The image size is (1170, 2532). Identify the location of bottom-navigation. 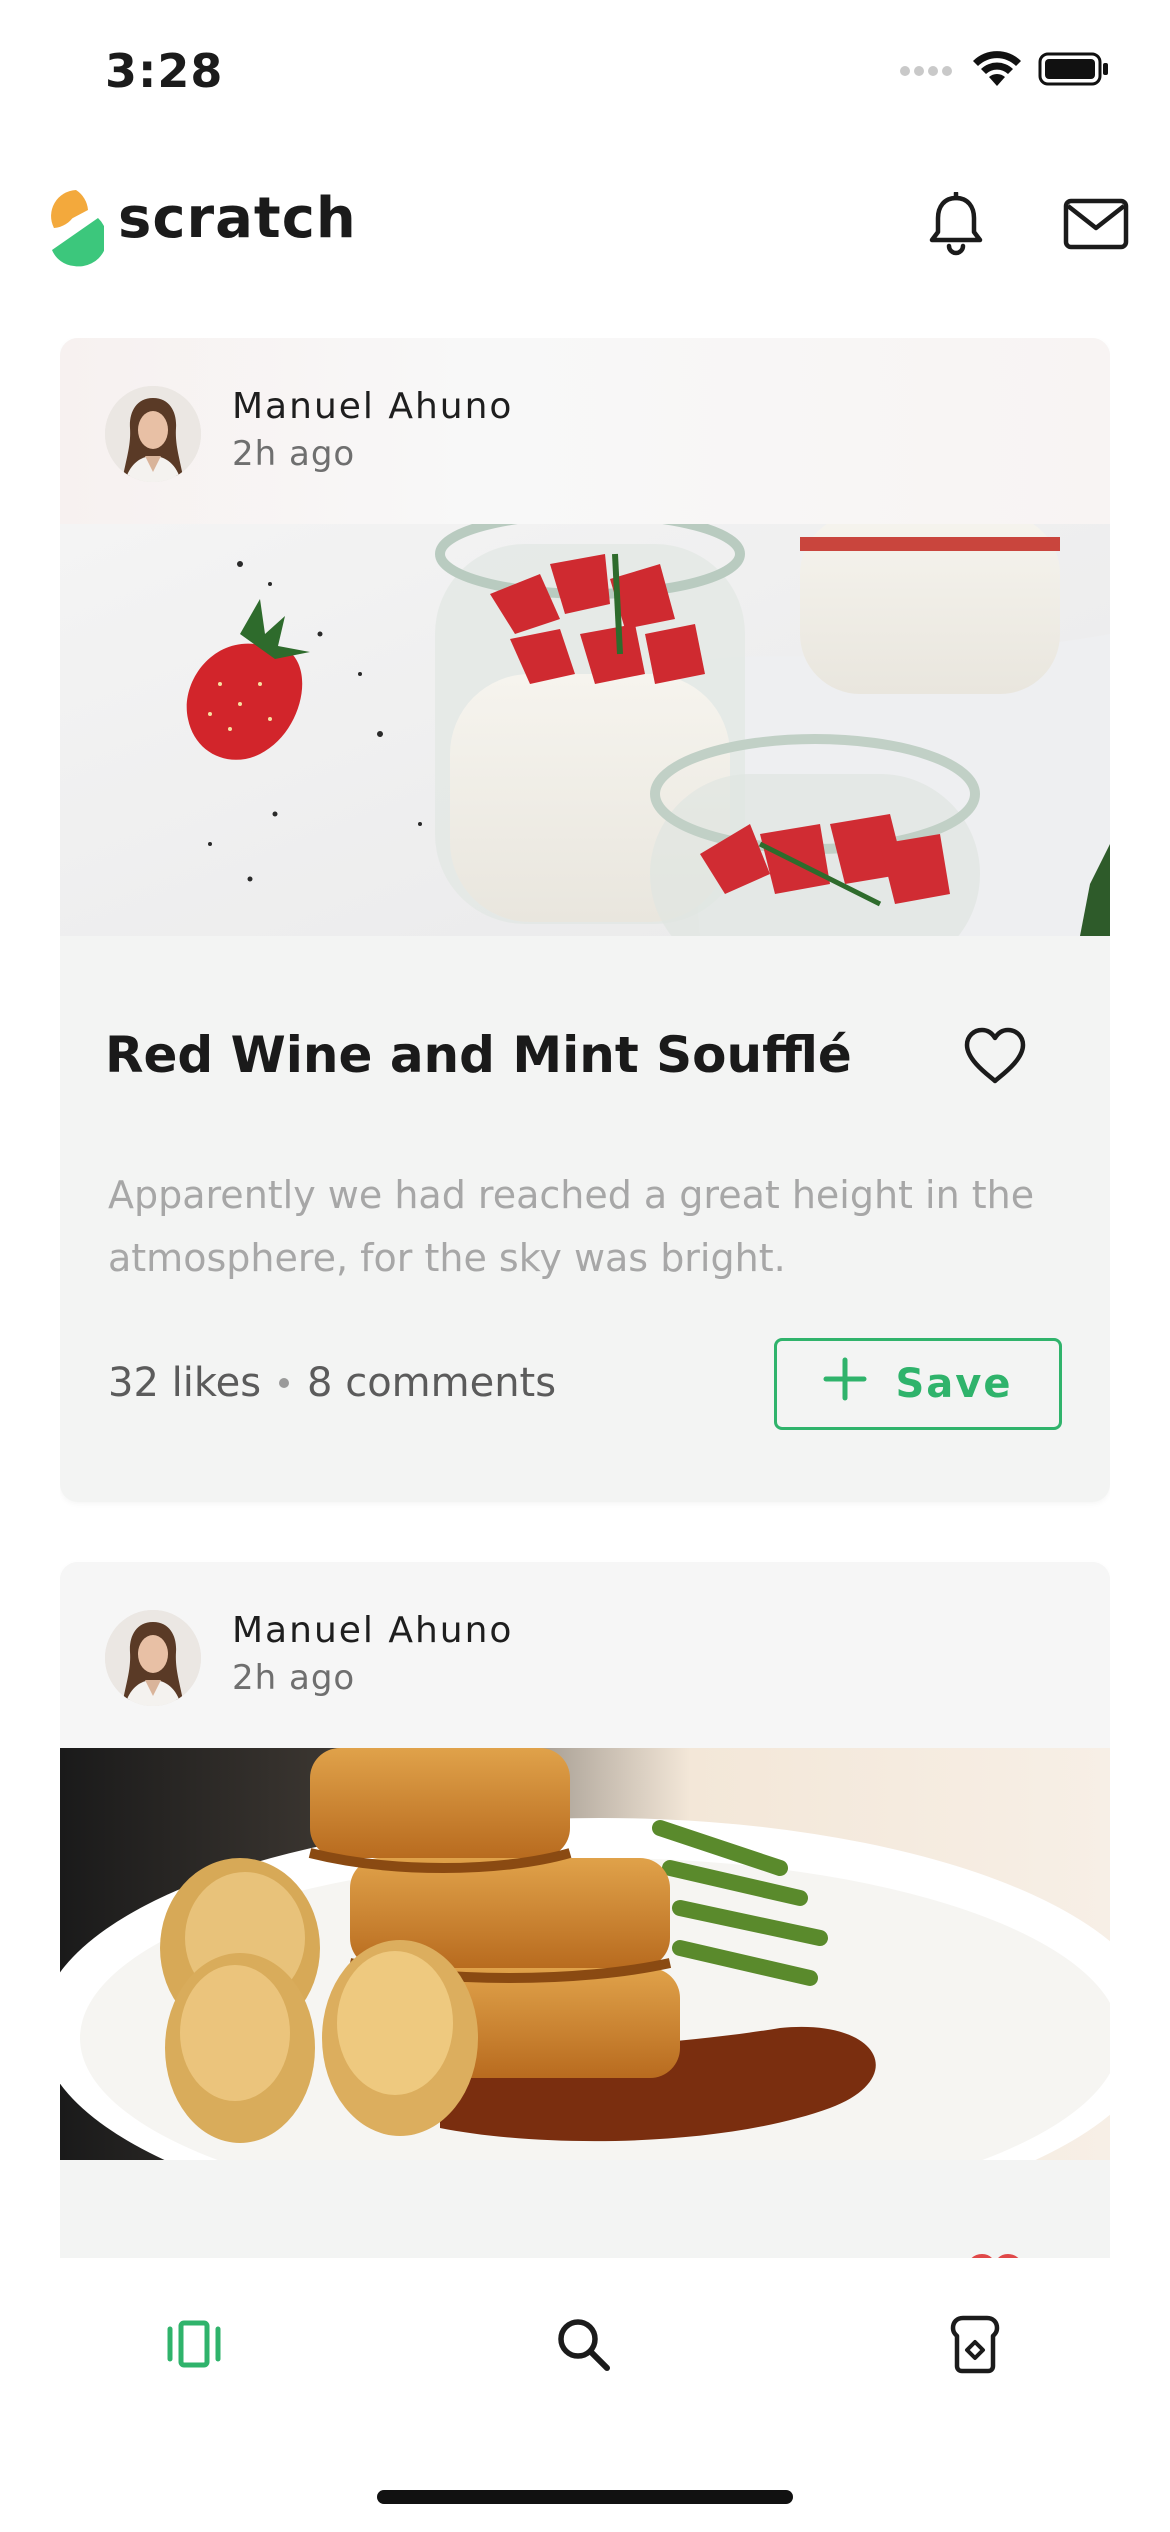
(585, 2395).